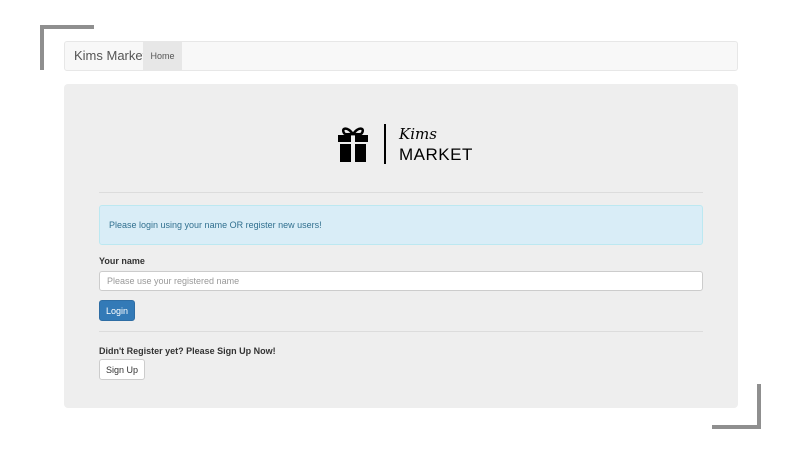 The image size is (800, 462). I want to click on logo-text-market: MARKET, so click(436, 154).